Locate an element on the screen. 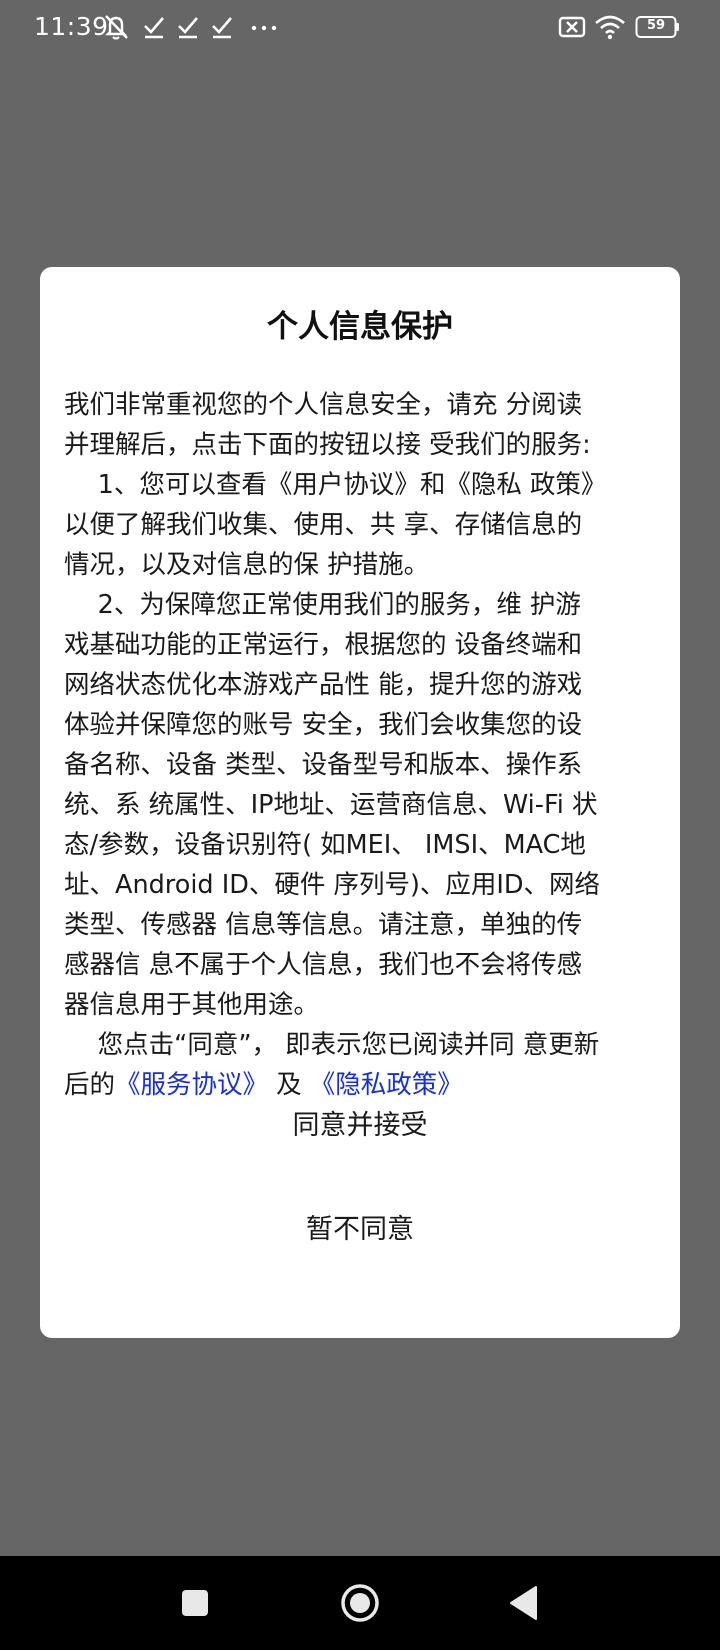 This screenshot has width=720, height=1650. notifications-muted-icon is located at coordinates (116, 27).